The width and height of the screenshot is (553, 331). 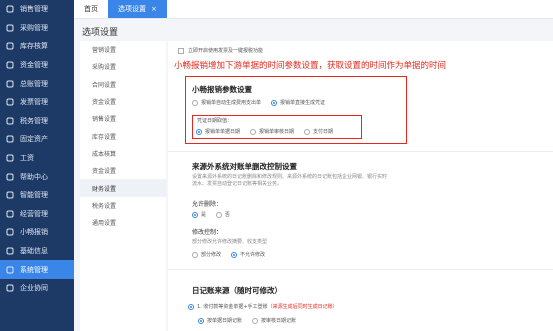 What do you see at coordinates (34, 232) in the screenshot?
I see `sidebar-item-label: 小畅报销` at bounding box center [34, 232].